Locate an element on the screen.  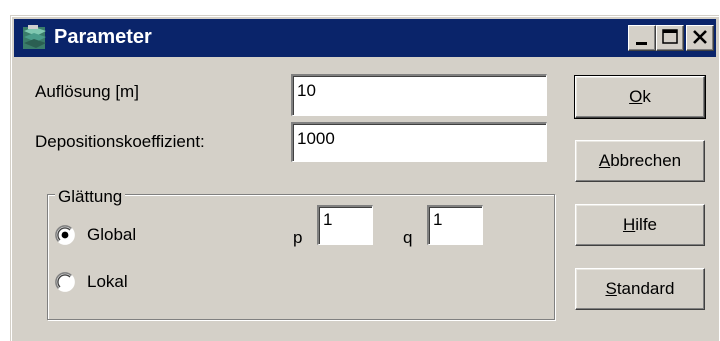
p-label: p is located at coordinates (298, 237).